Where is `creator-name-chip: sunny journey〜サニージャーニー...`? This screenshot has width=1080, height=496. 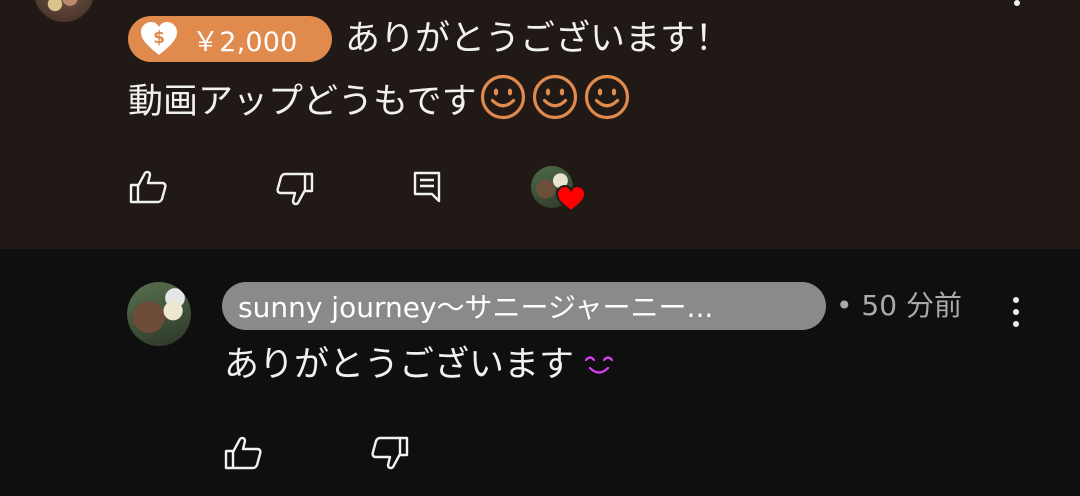 creator-name-chip: sunny journey〜サニージャーニー... is located at coordinates (524, 306).